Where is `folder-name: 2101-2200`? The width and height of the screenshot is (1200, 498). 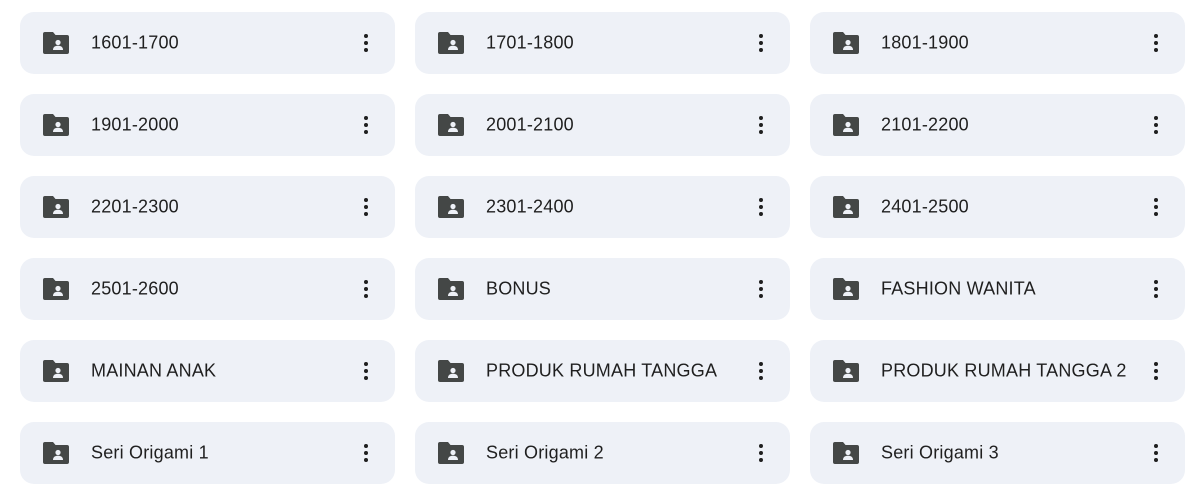
folder-name: 2101-2200 is located at coordinates (925, 124).